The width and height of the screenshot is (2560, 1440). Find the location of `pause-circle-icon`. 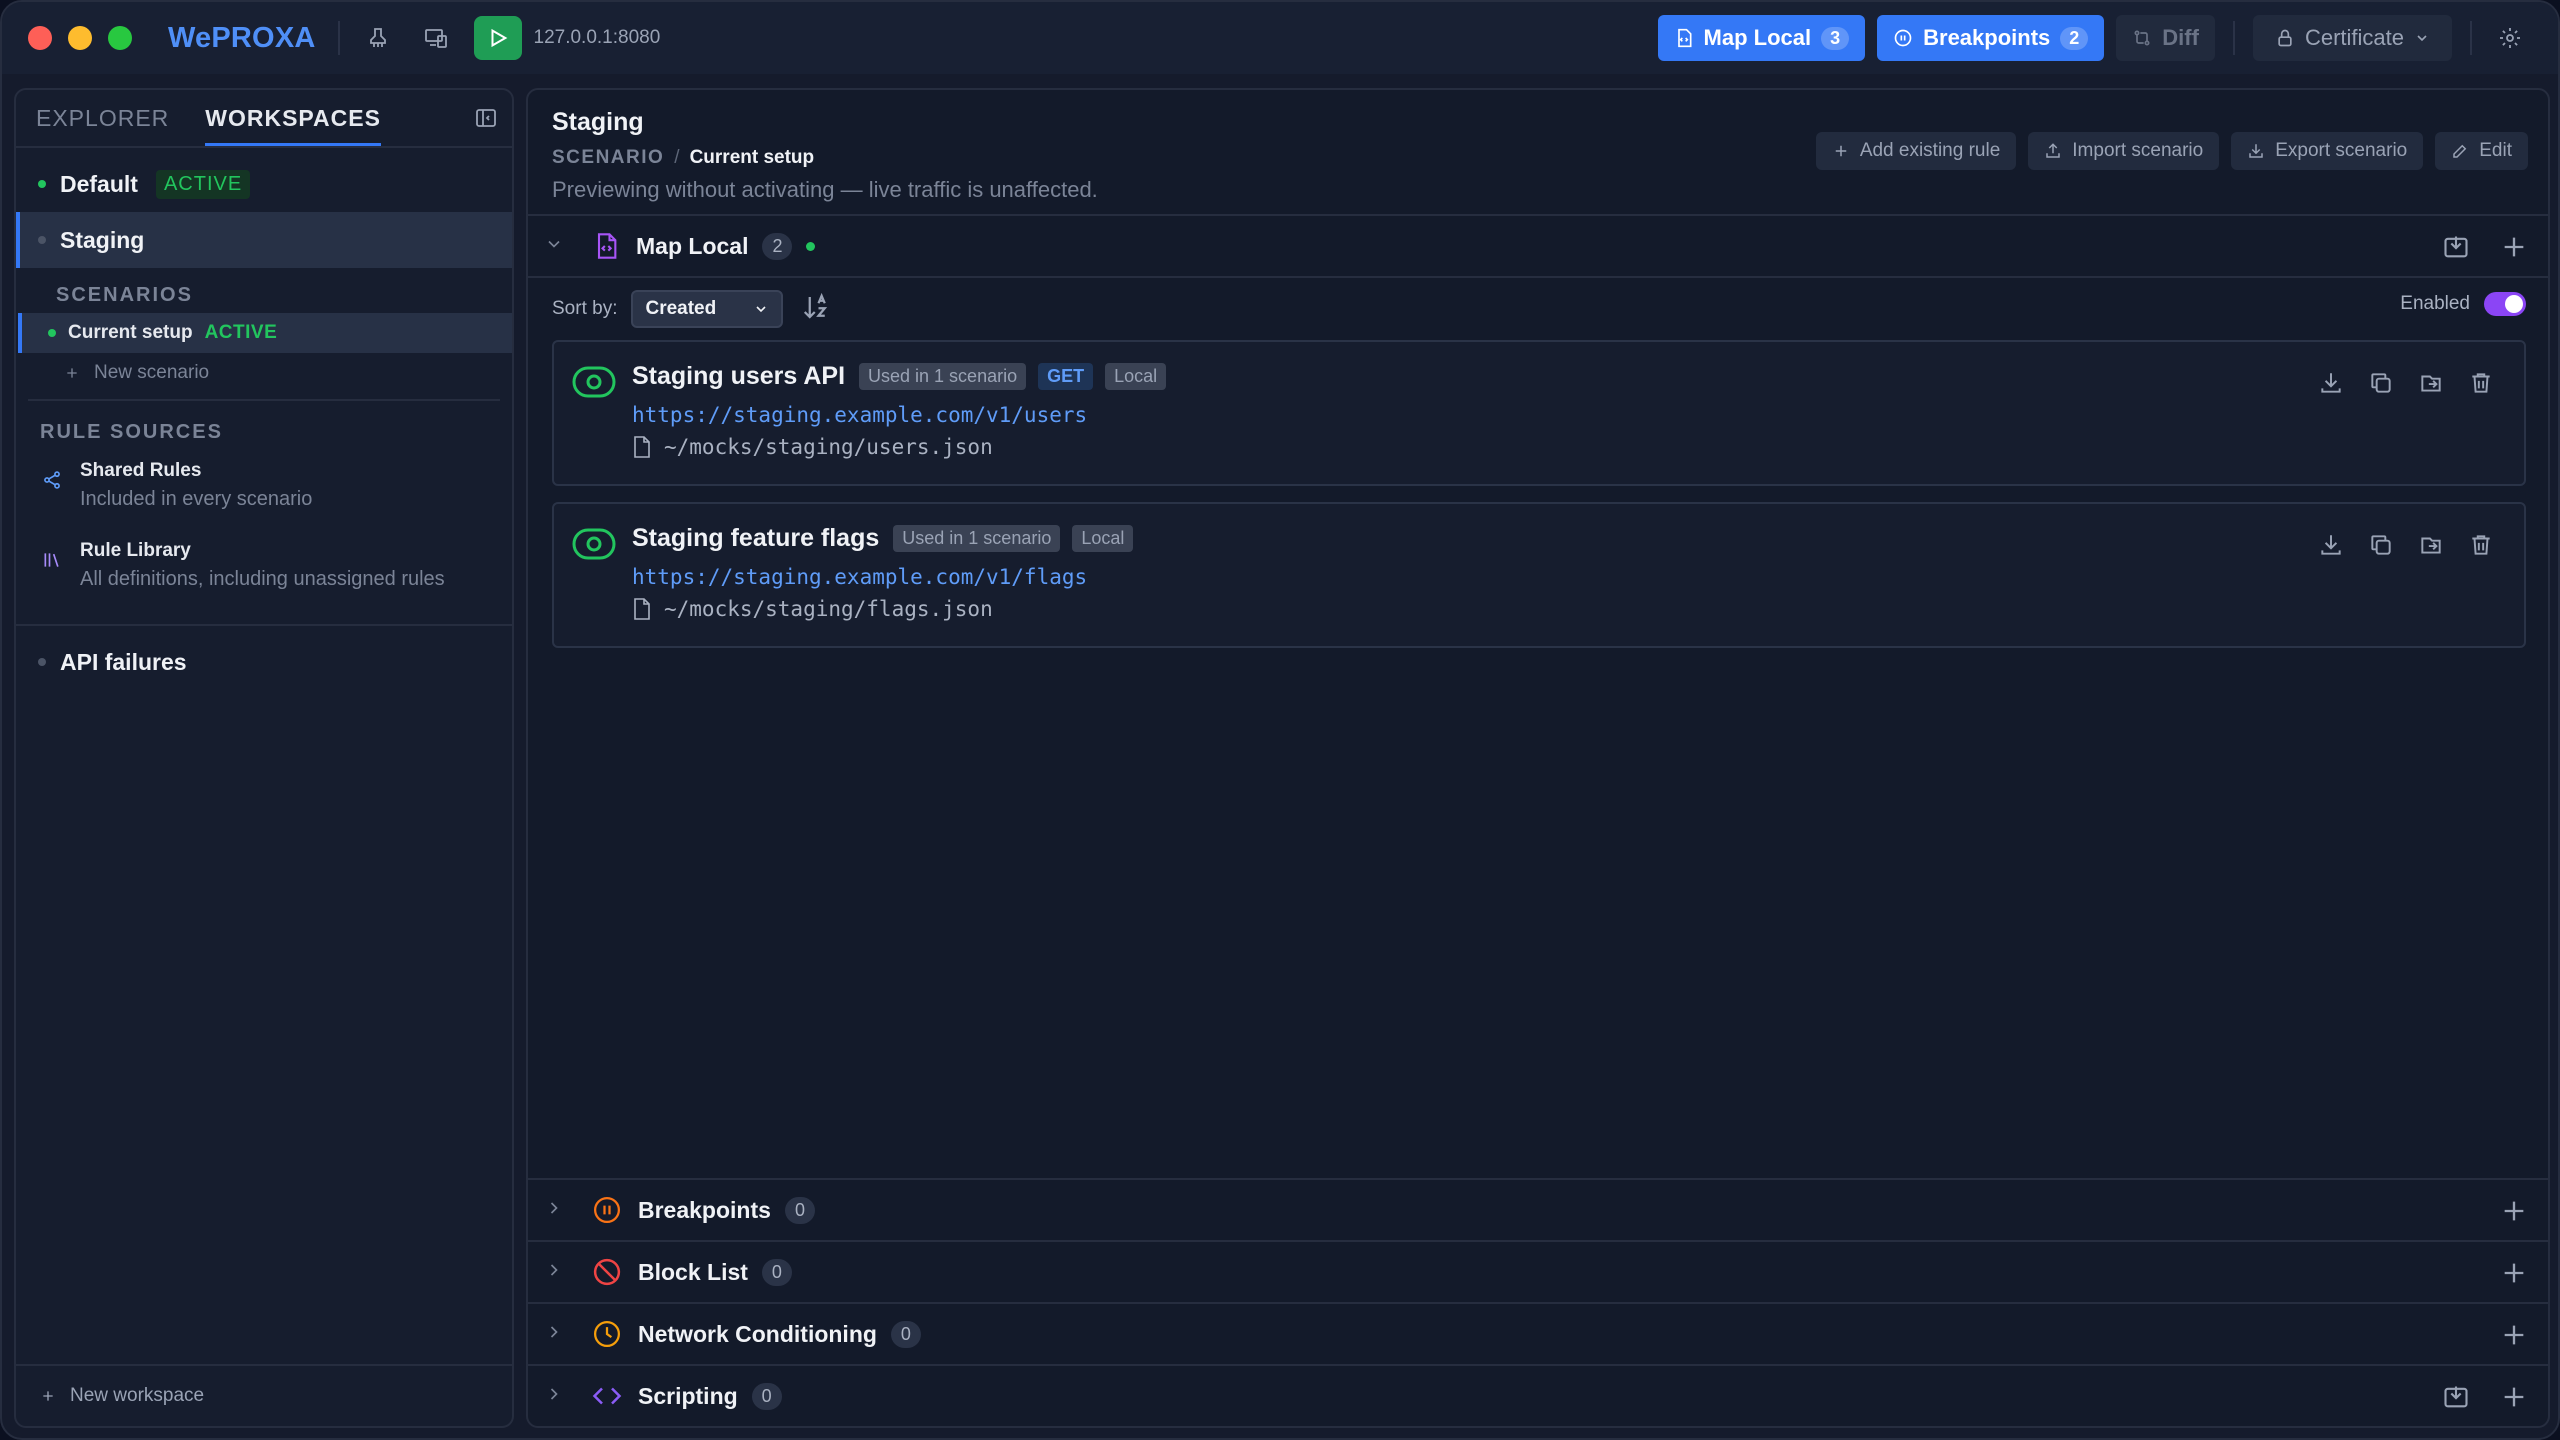

pause-circle-icon is located at coordinates (1903, 38).